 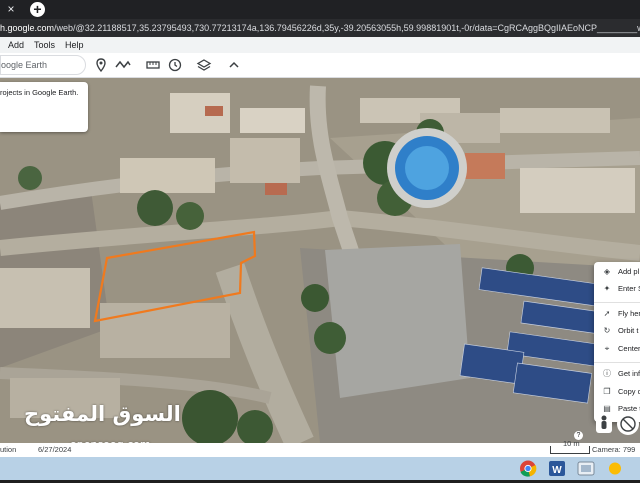 I want to click on browser-tab-bar: × +, so click(x=320, y=9).